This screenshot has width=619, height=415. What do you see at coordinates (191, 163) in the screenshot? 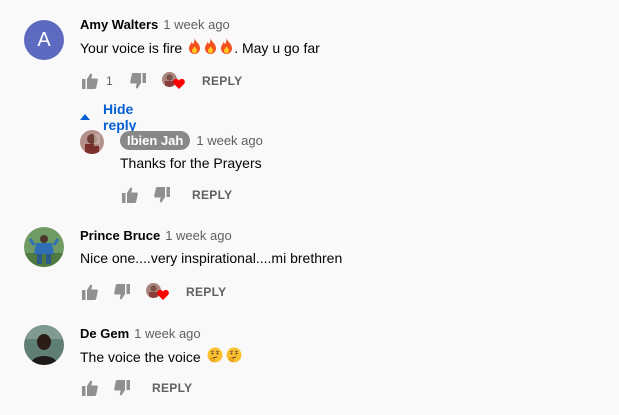
I see `reply-text: Thanks for the Prayers` at bounding box center [191, 163].